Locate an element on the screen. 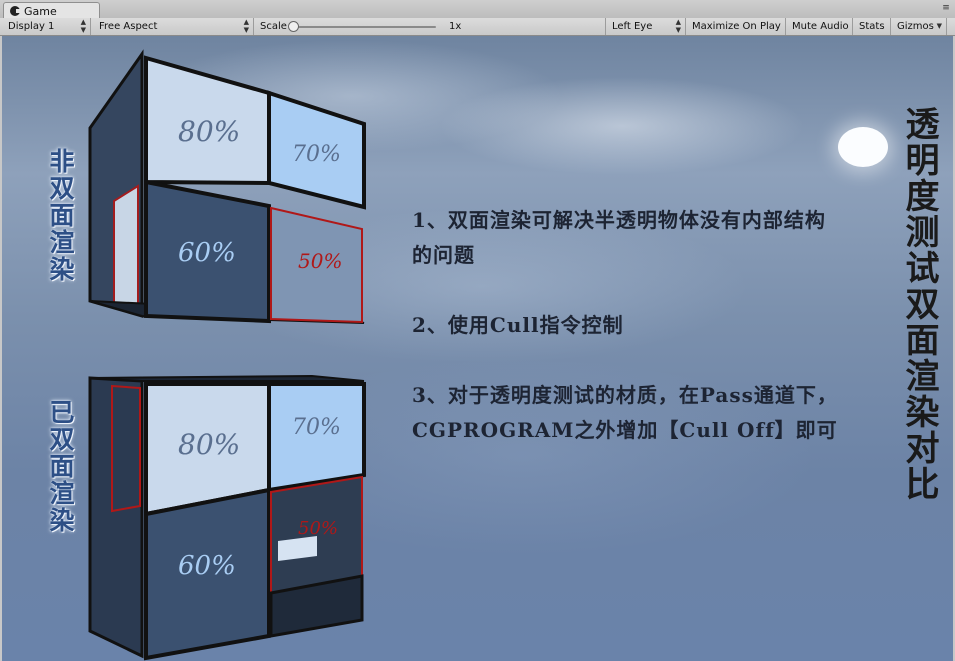 This screenshot has width=955, height=661. gizmos-dropdown: Gizmos ▼ is located at coordinates (919, 26).